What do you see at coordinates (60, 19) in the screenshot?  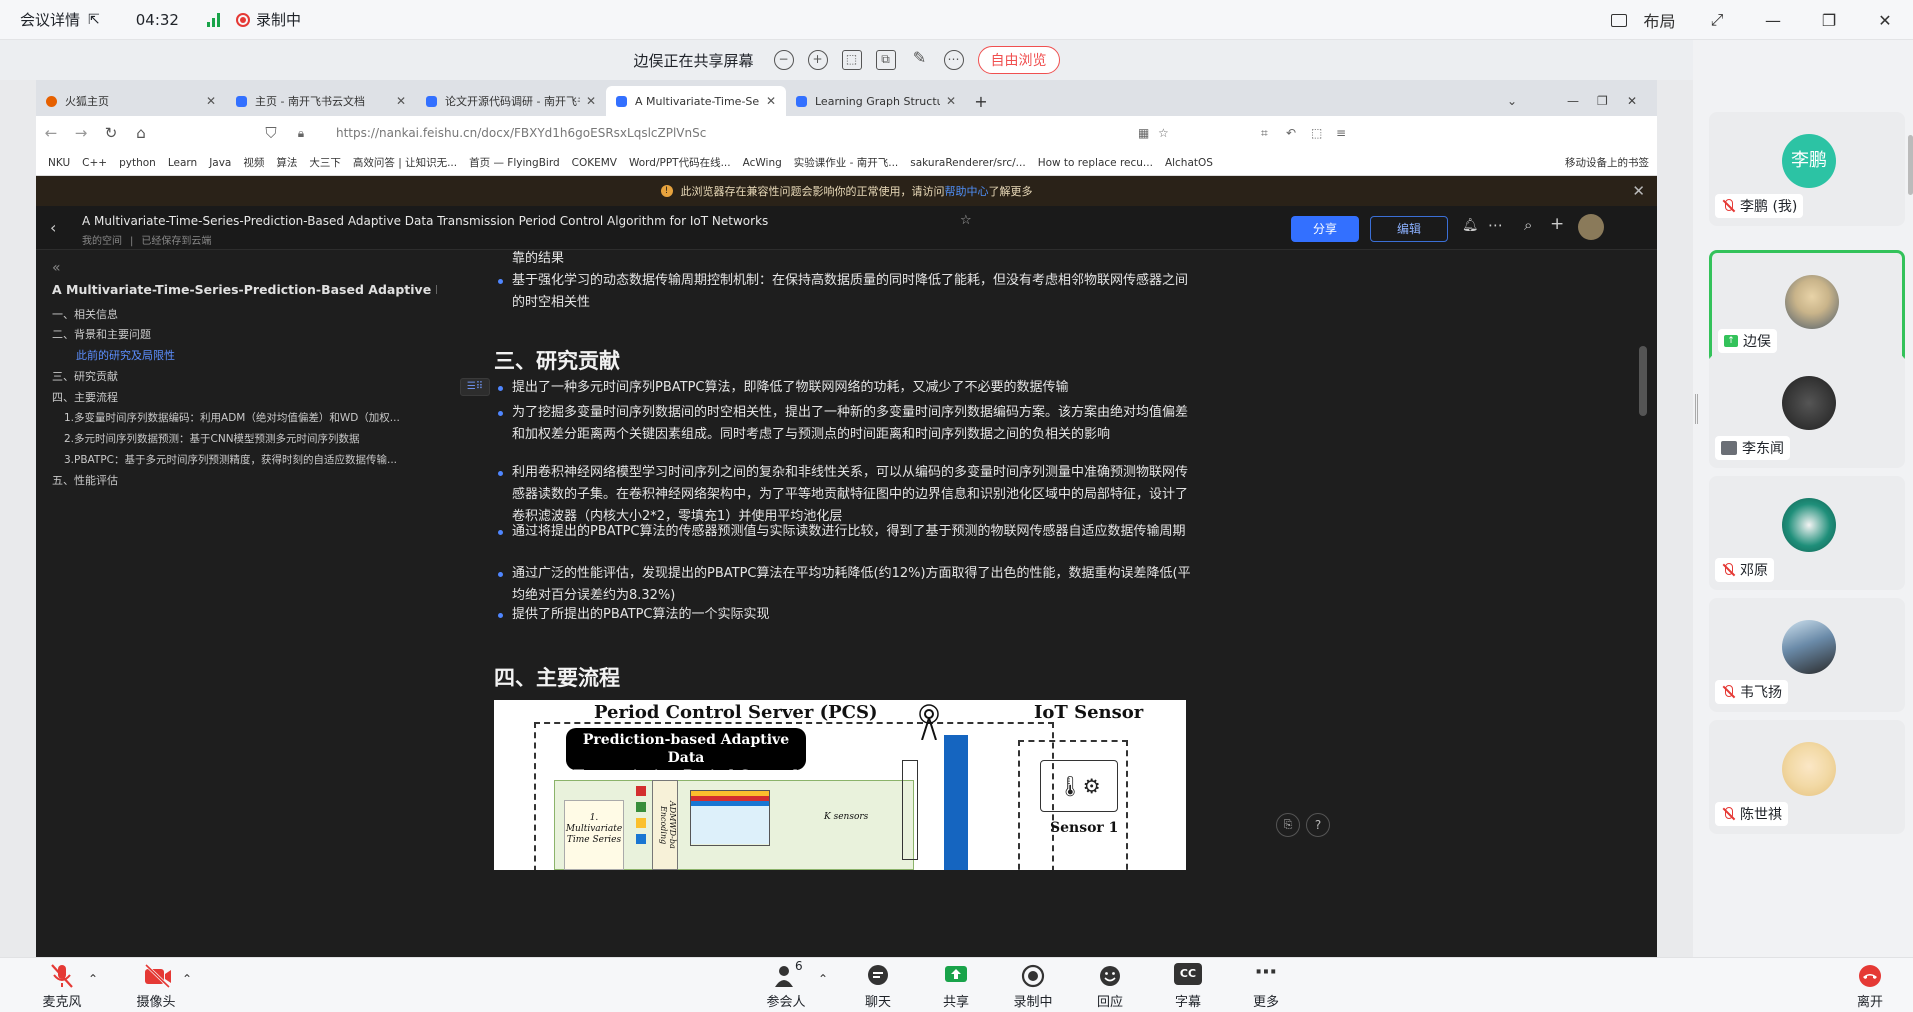 I see `meeting-details-button: 会议详情 ⇱` at bounding box center [60, 19].